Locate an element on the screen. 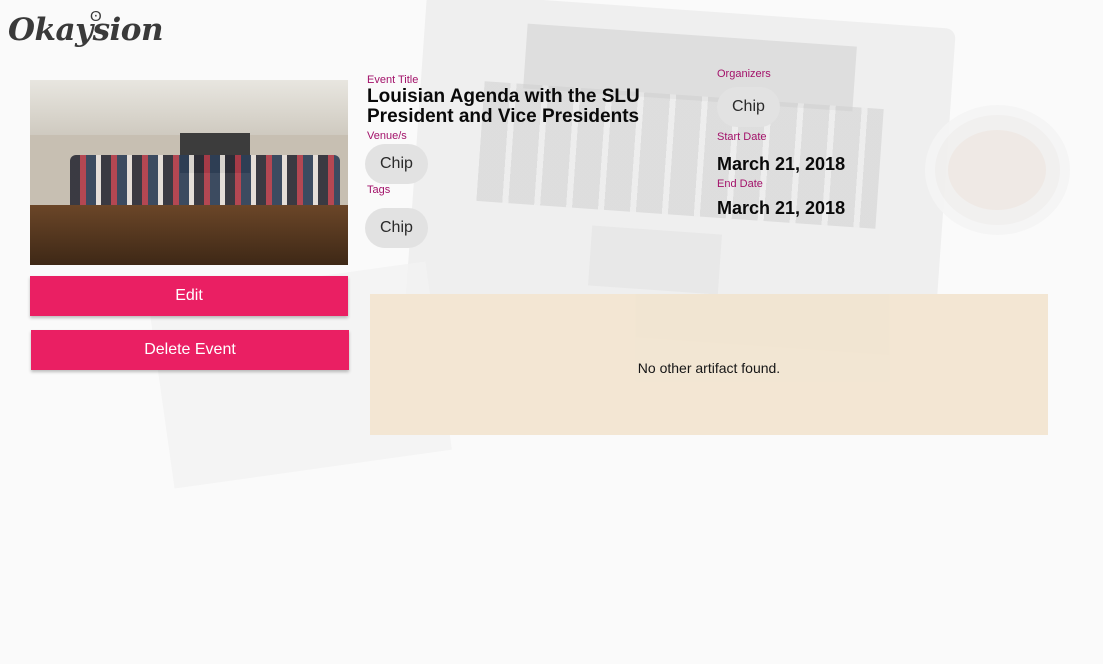 The width and height of the screenshot is (1103, 664). delete-event-button: Delete Event is located at coordinates (190, 350).